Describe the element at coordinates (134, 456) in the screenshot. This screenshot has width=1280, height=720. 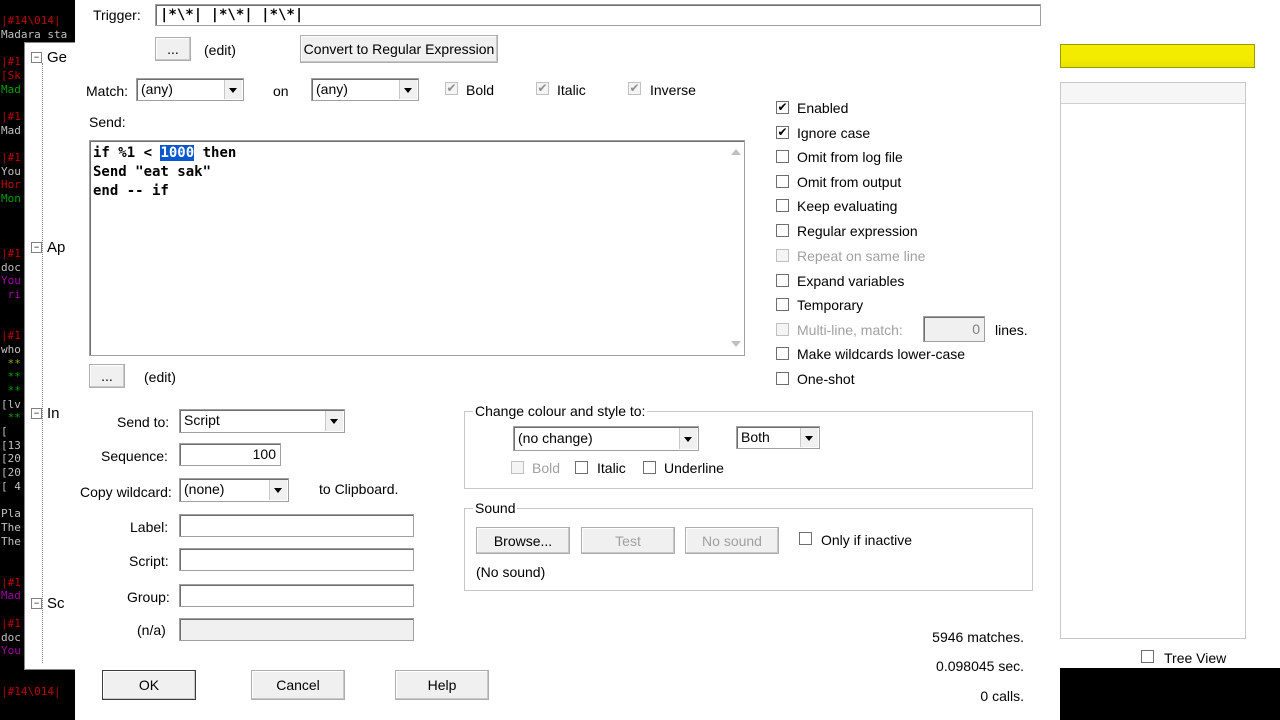
I see `sequence-label: Sequence:` at that location.